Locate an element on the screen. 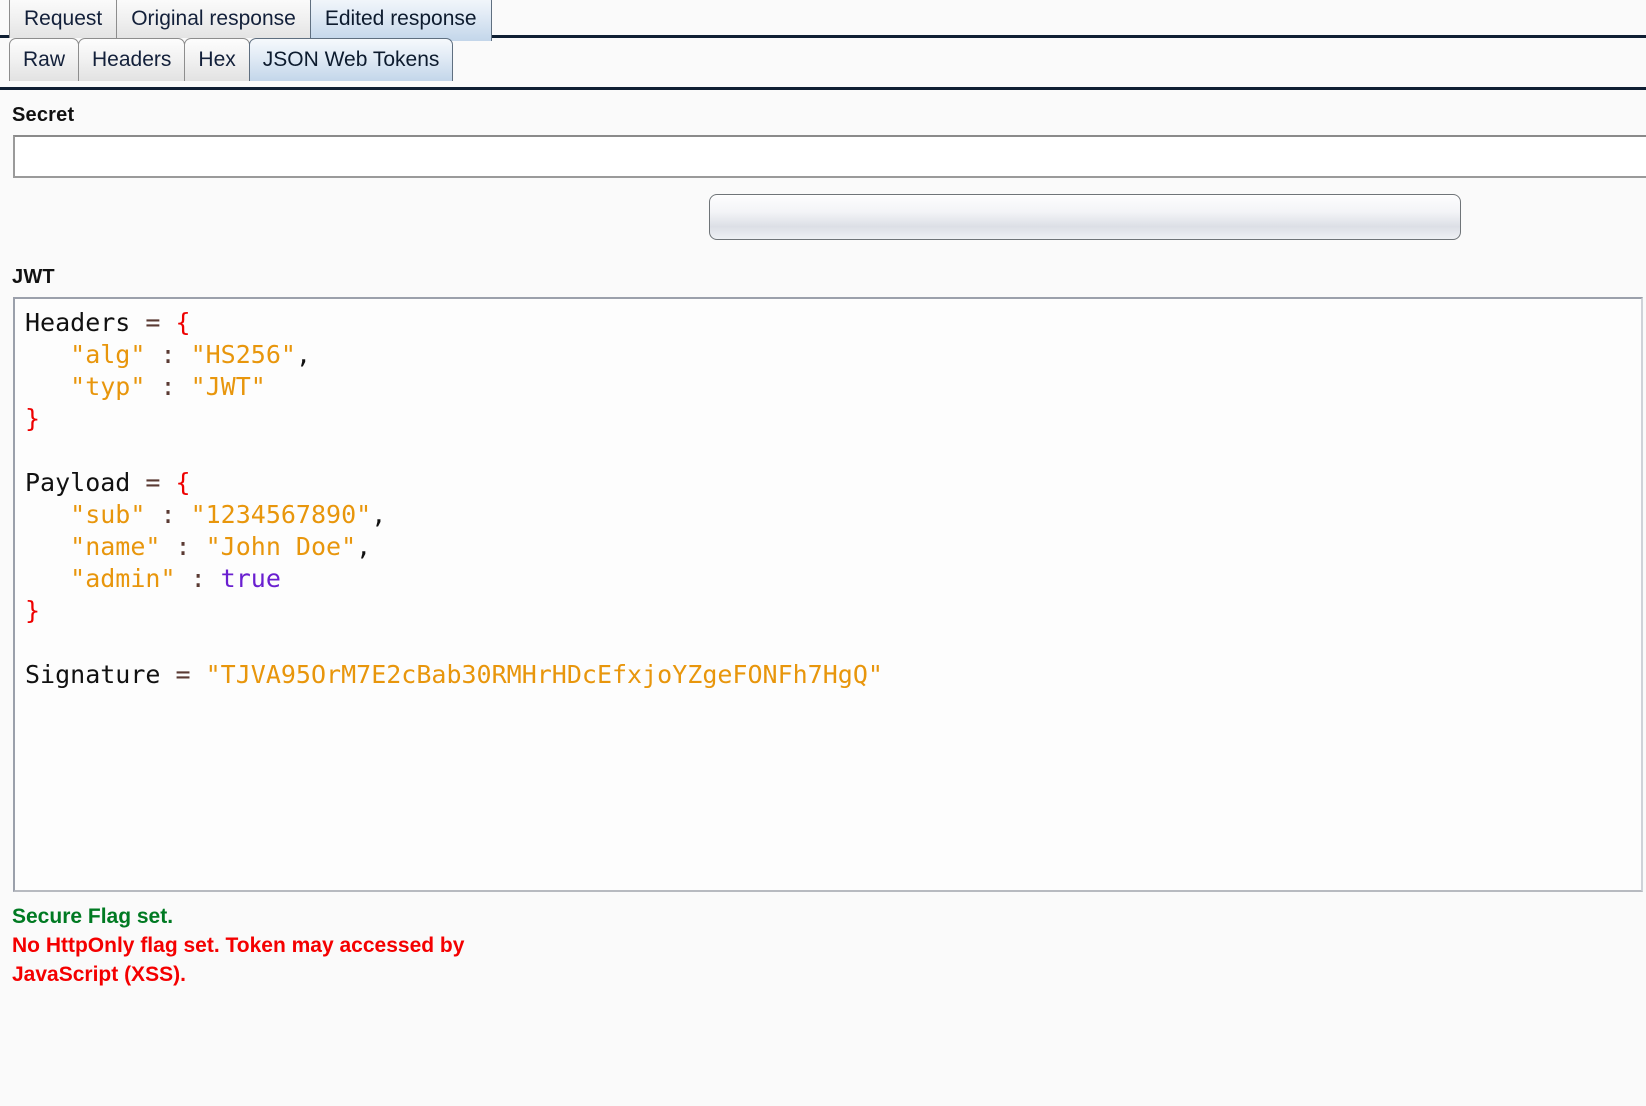 The image size is (1646, 1106). tab-hex: Hex is located at coordinates (217, 59).